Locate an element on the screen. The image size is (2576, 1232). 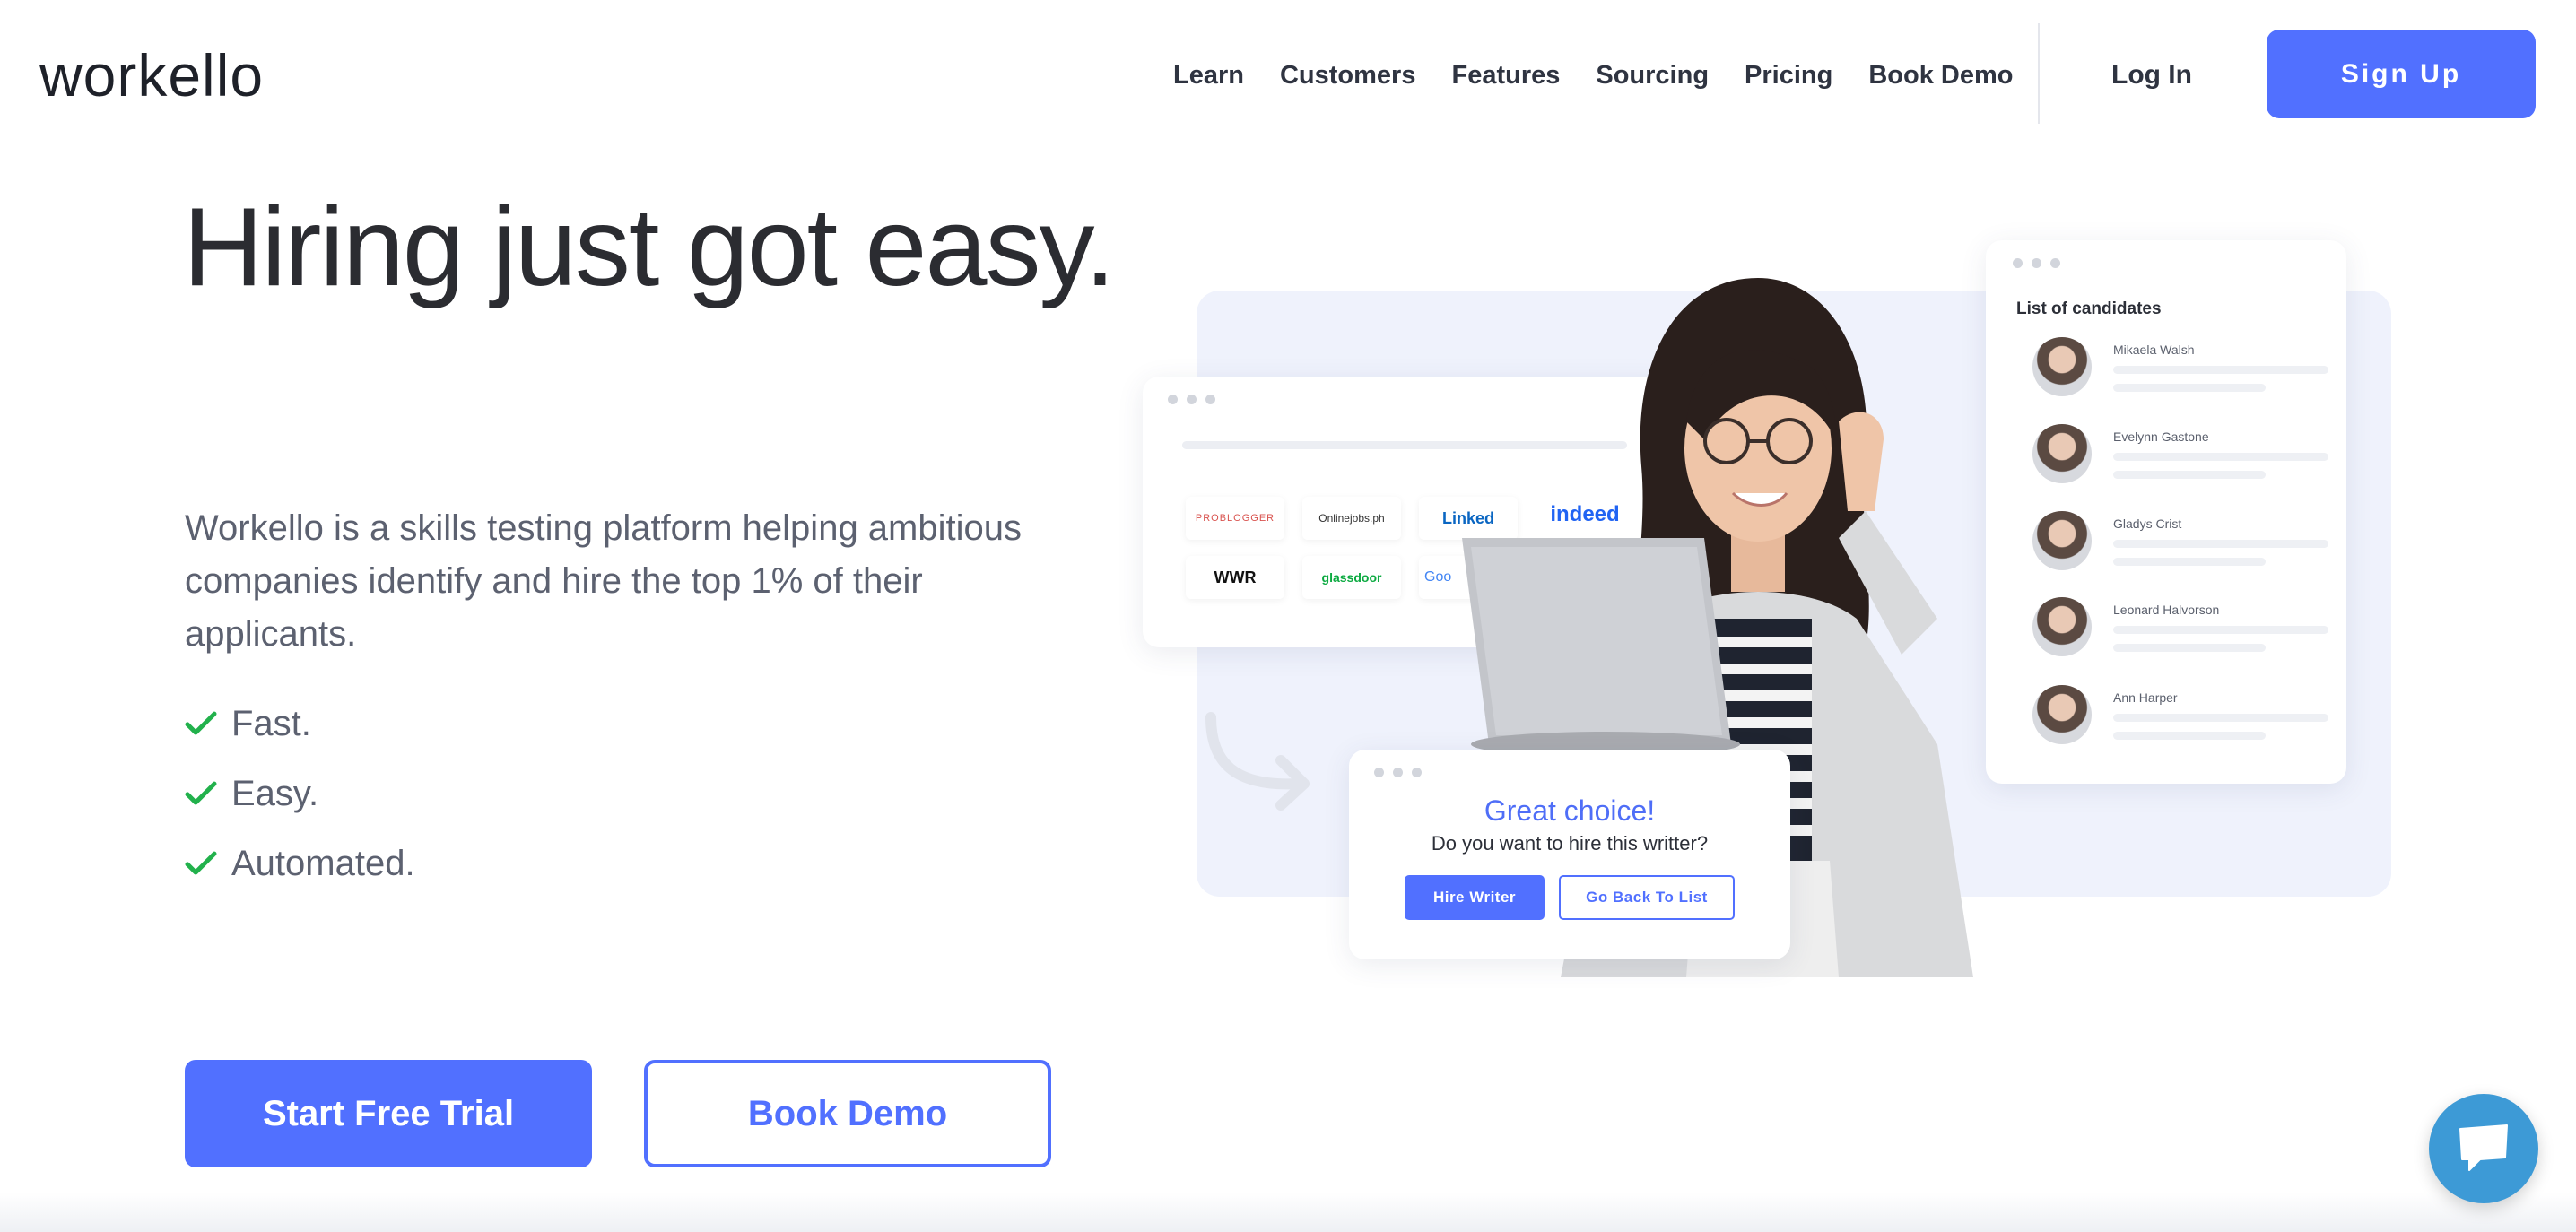
chat-button is located at coordinates (2483, 1148).